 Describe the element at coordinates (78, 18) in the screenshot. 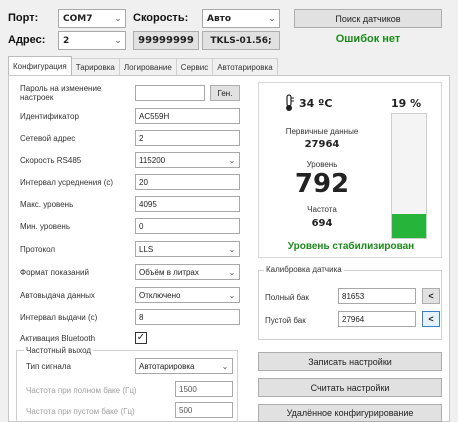

I see `port-select-value: COM7` at that location.